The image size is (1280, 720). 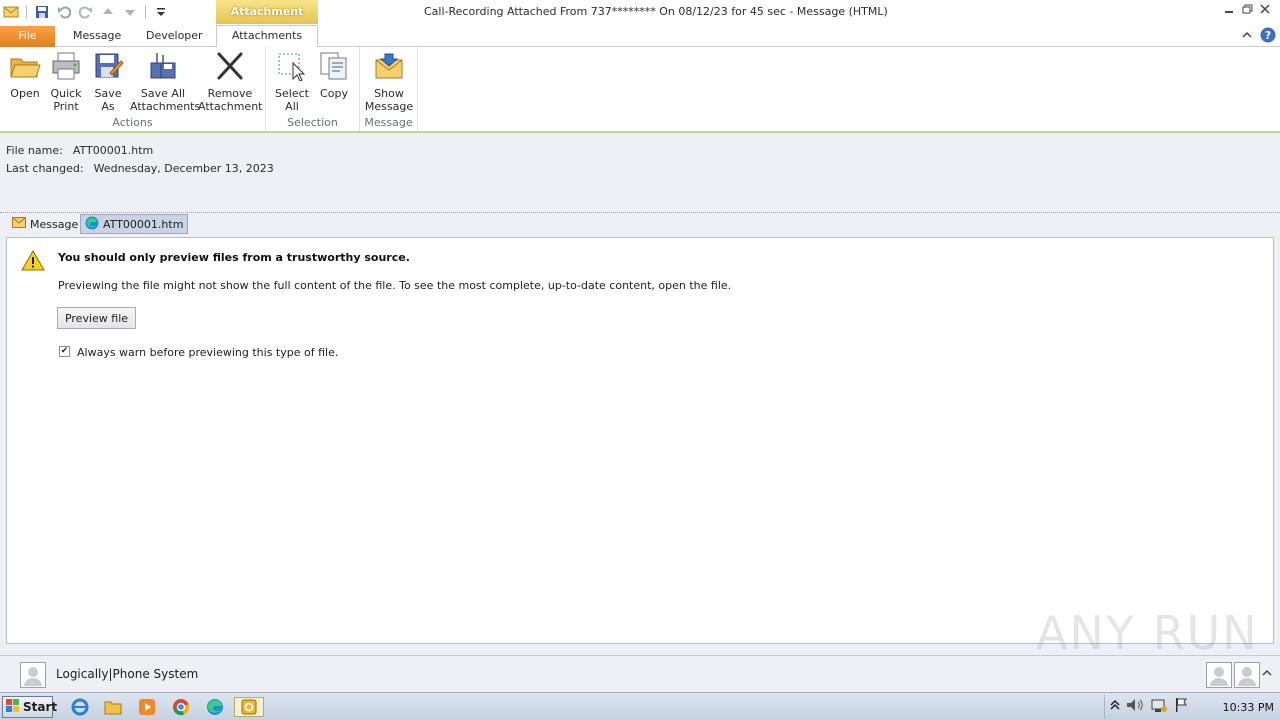 What do you see at coordinates (147, 707) in the screenshot?
I see `media-player-icon` at bounding box center [147, 707].